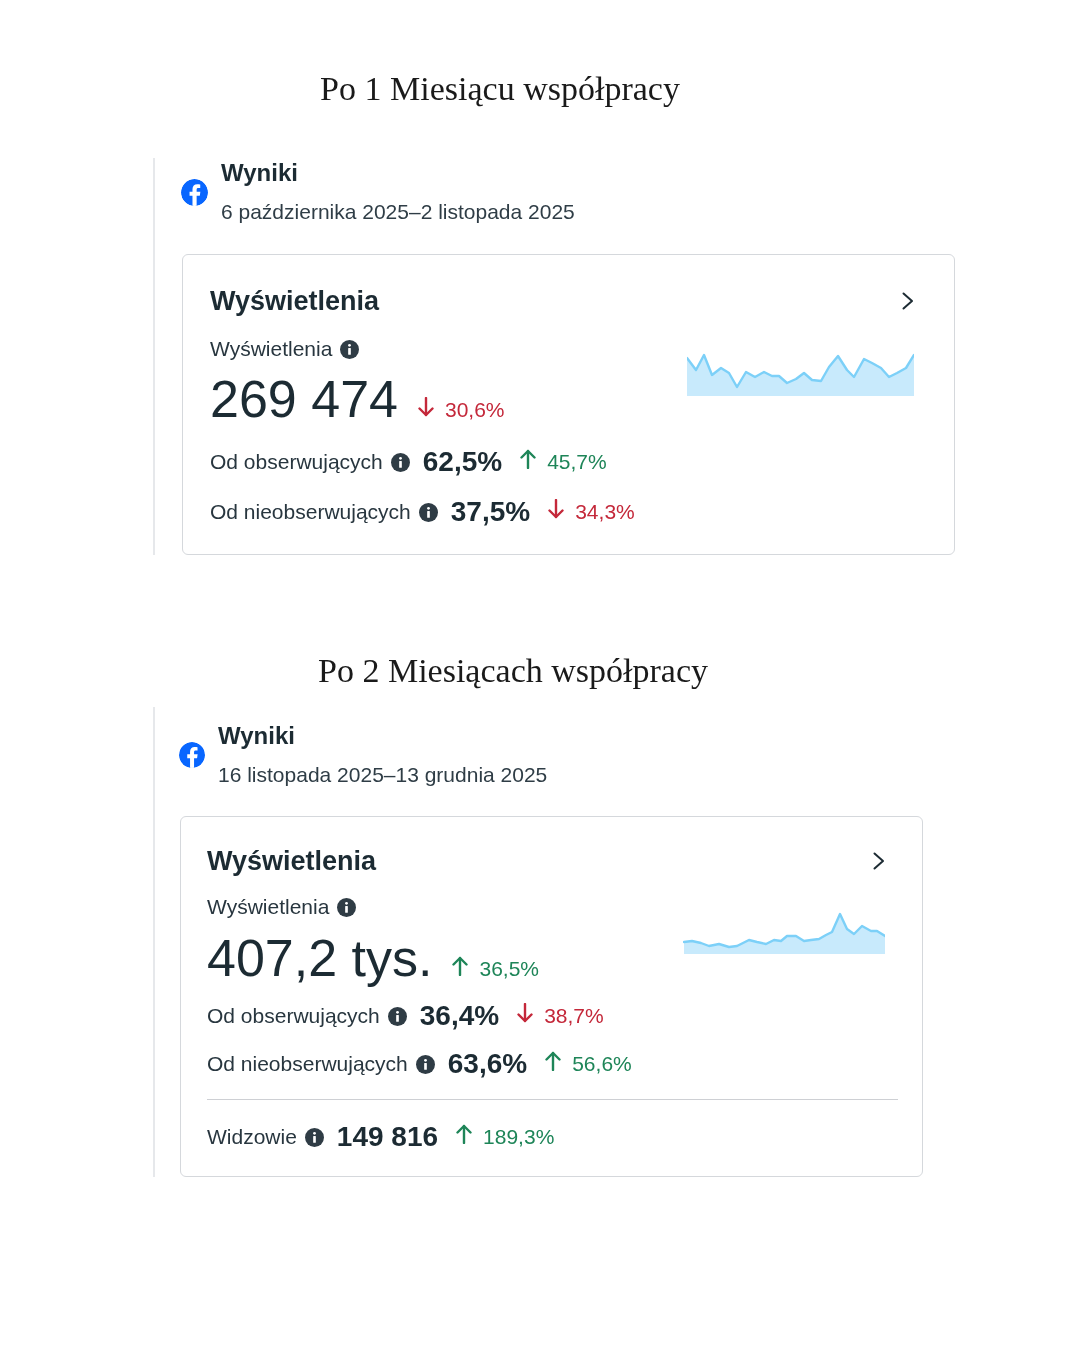 Image resolution: width=1080 pixels, height=1350 pixels. What do you see at coordinates (509, 969) in the screenshot?
I see `change-percent: 36,5%` at bounding box center [509, 969].